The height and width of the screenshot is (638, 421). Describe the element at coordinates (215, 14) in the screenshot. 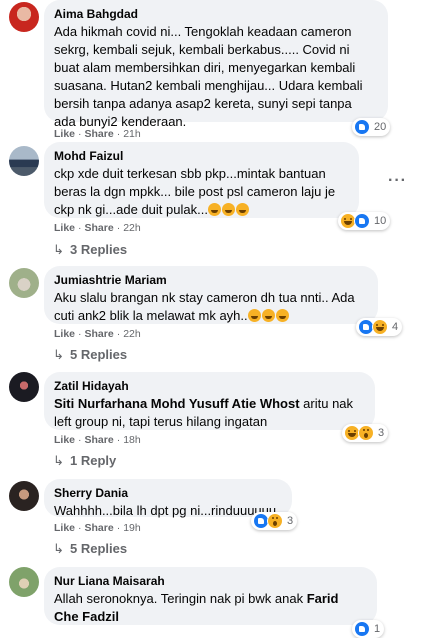

I see `comment-author: Aima Bahgdad` at that location.